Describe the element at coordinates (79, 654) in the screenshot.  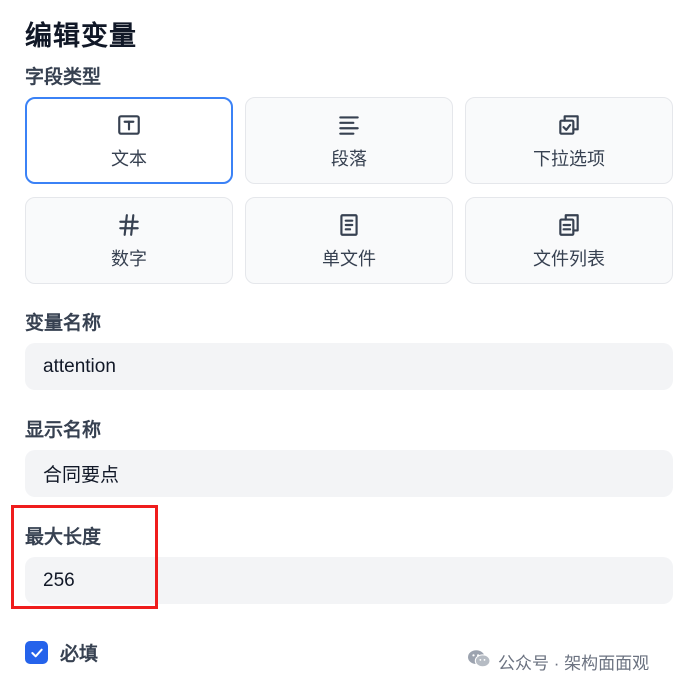
I see `required-label: 必填` at that location.